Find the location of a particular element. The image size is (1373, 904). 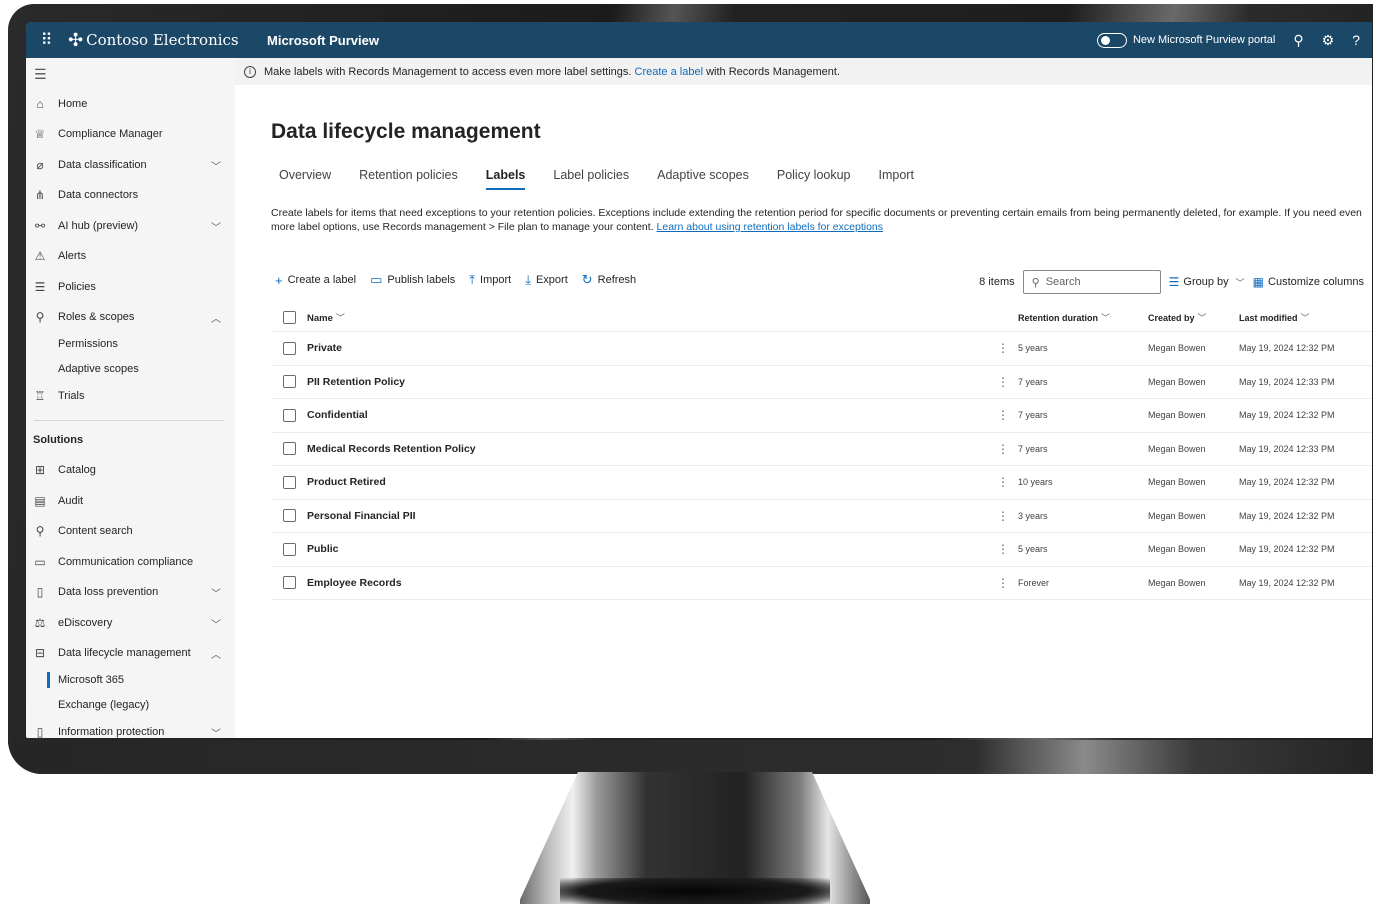

product-name: Microsoft Purview is located at coordinates (323, 40).